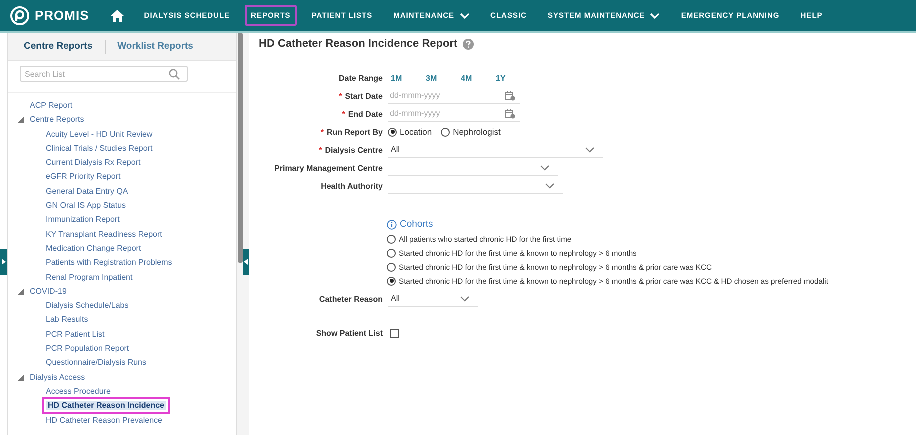  Describe the element at coordinates (99, 134) in the screenshot. I see `tree-item: Acuity Level - HD Unit Review` at that location.